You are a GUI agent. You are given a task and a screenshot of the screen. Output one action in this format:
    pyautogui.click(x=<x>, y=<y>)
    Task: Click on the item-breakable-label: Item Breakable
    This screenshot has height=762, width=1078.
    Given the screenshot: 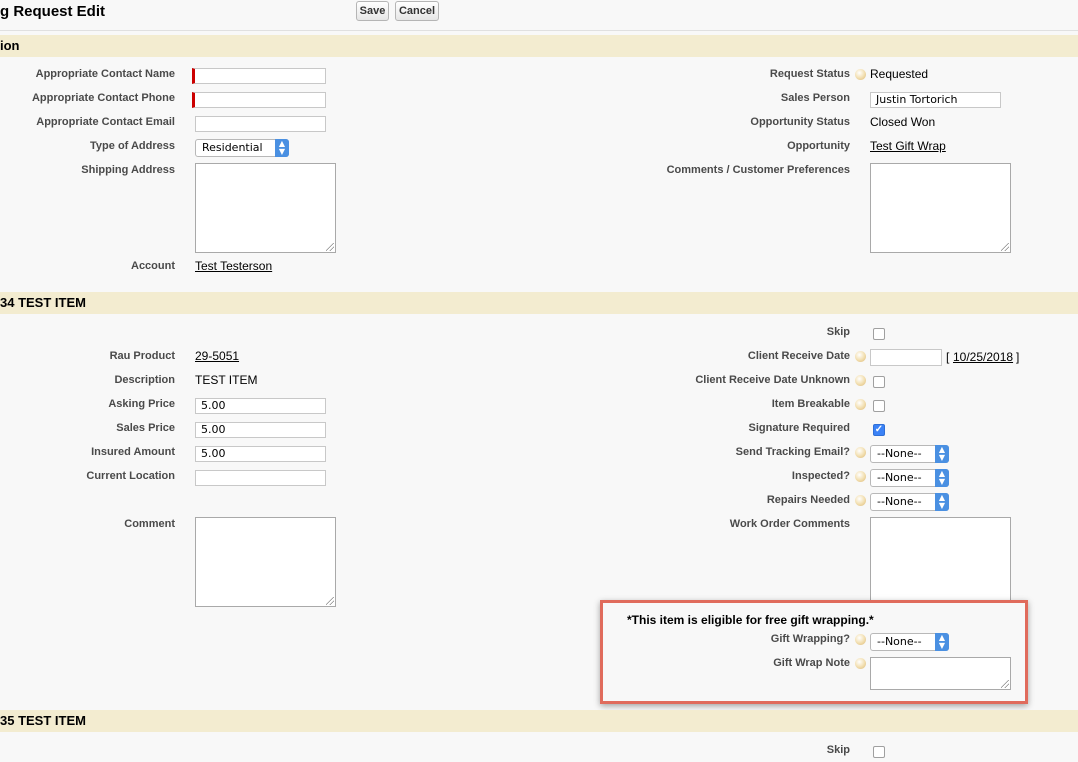 What is the action you would take?
    pyautogui.click(x=810, y=404)
    